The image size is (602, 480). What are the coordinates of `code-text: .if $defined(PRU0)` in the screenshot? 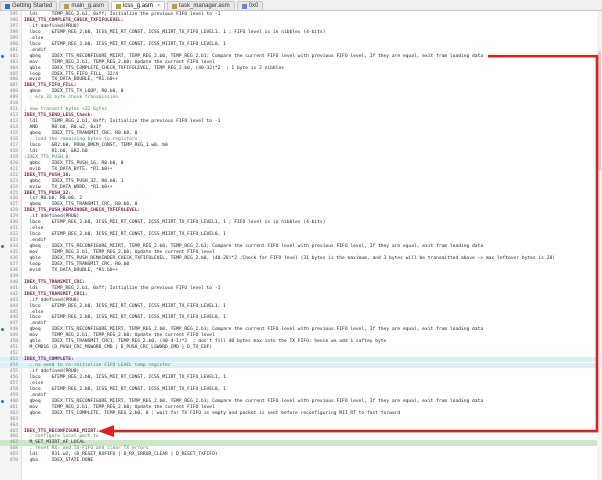 It's located at (52, 217).